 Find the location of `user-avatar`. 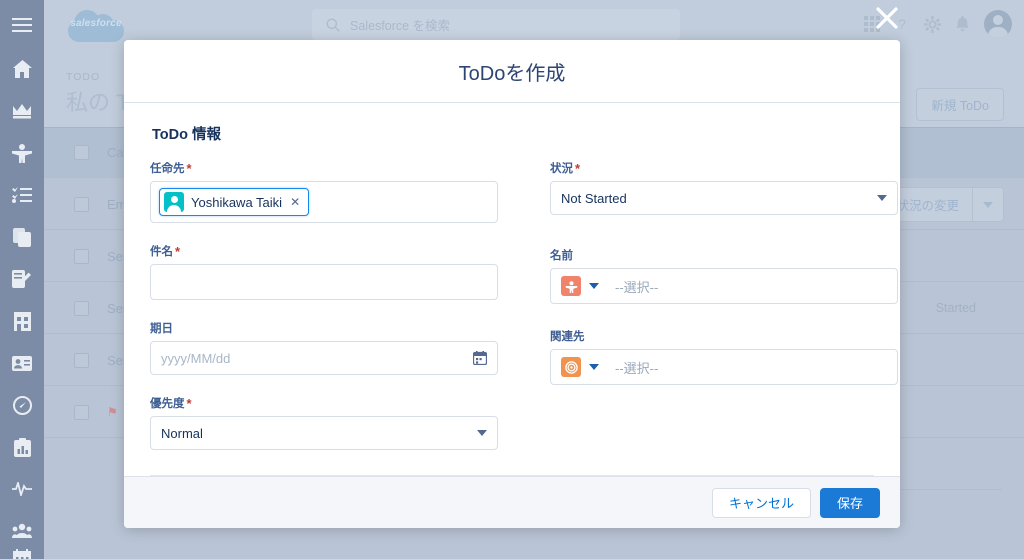

user-avatar is located at coordinates (998, 24).